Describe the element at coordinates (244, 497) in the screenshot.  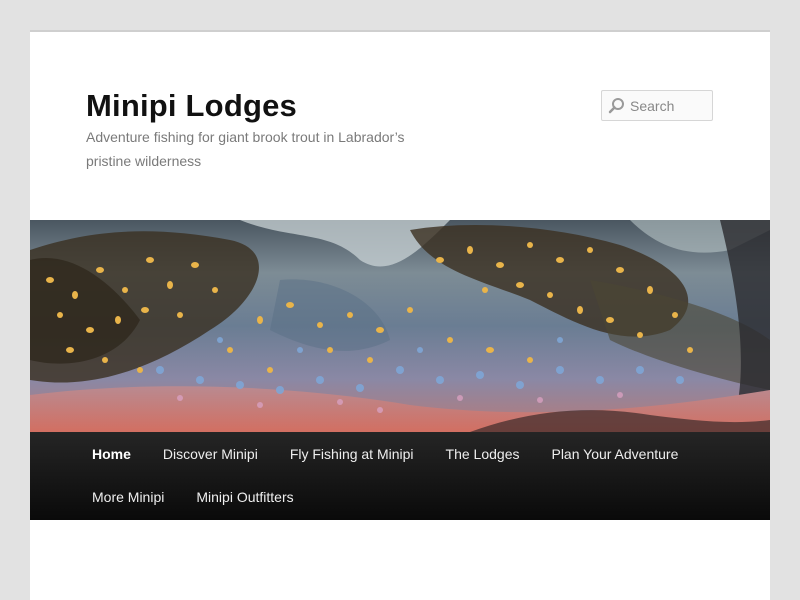
I see `nav-item-minipi-outfitters: Minipi Outfitters` at that location.